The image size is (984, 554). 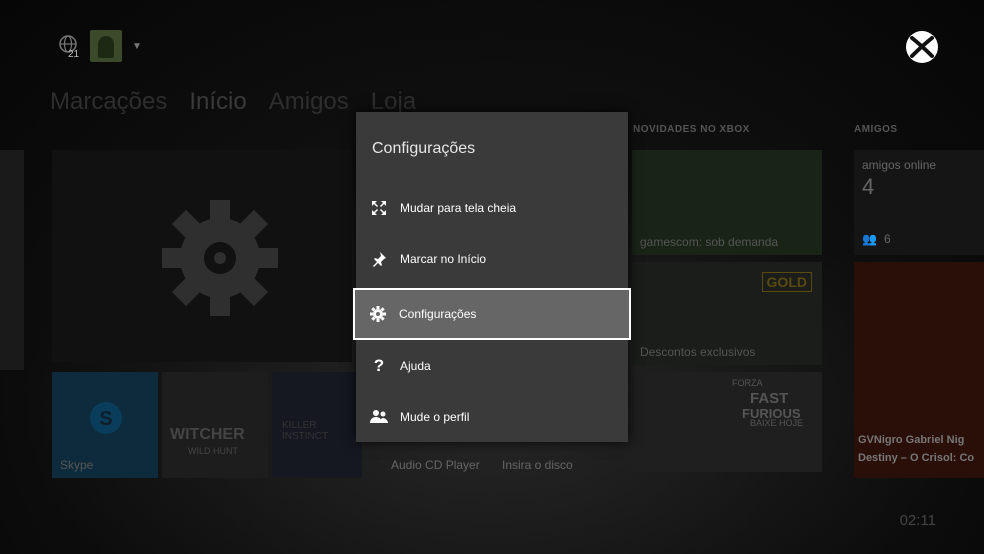 I want to click on tab-inicio: Início, so click(x=217, y=102).